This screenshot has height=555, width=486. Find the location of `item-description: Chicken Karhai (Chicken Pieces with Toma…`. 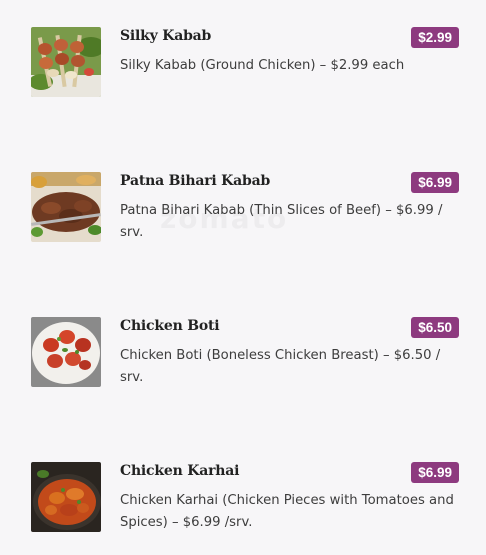

item-description: Chicken Karhai (Chicken Pieces with Toma… is located at coordinates (287, 511).